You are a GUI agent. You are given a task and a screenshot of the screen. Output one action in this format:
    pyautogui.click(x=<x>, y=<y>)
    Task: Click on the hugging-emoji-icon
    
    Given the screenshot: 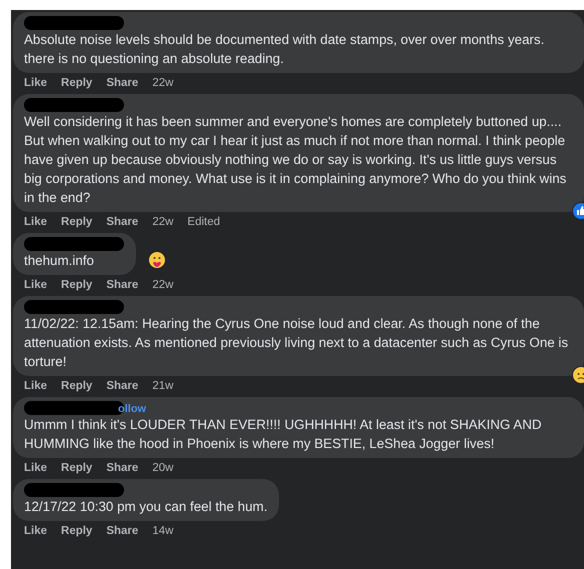 What is the action you would take?
    pyautogui.click(x=157, y=260)
    